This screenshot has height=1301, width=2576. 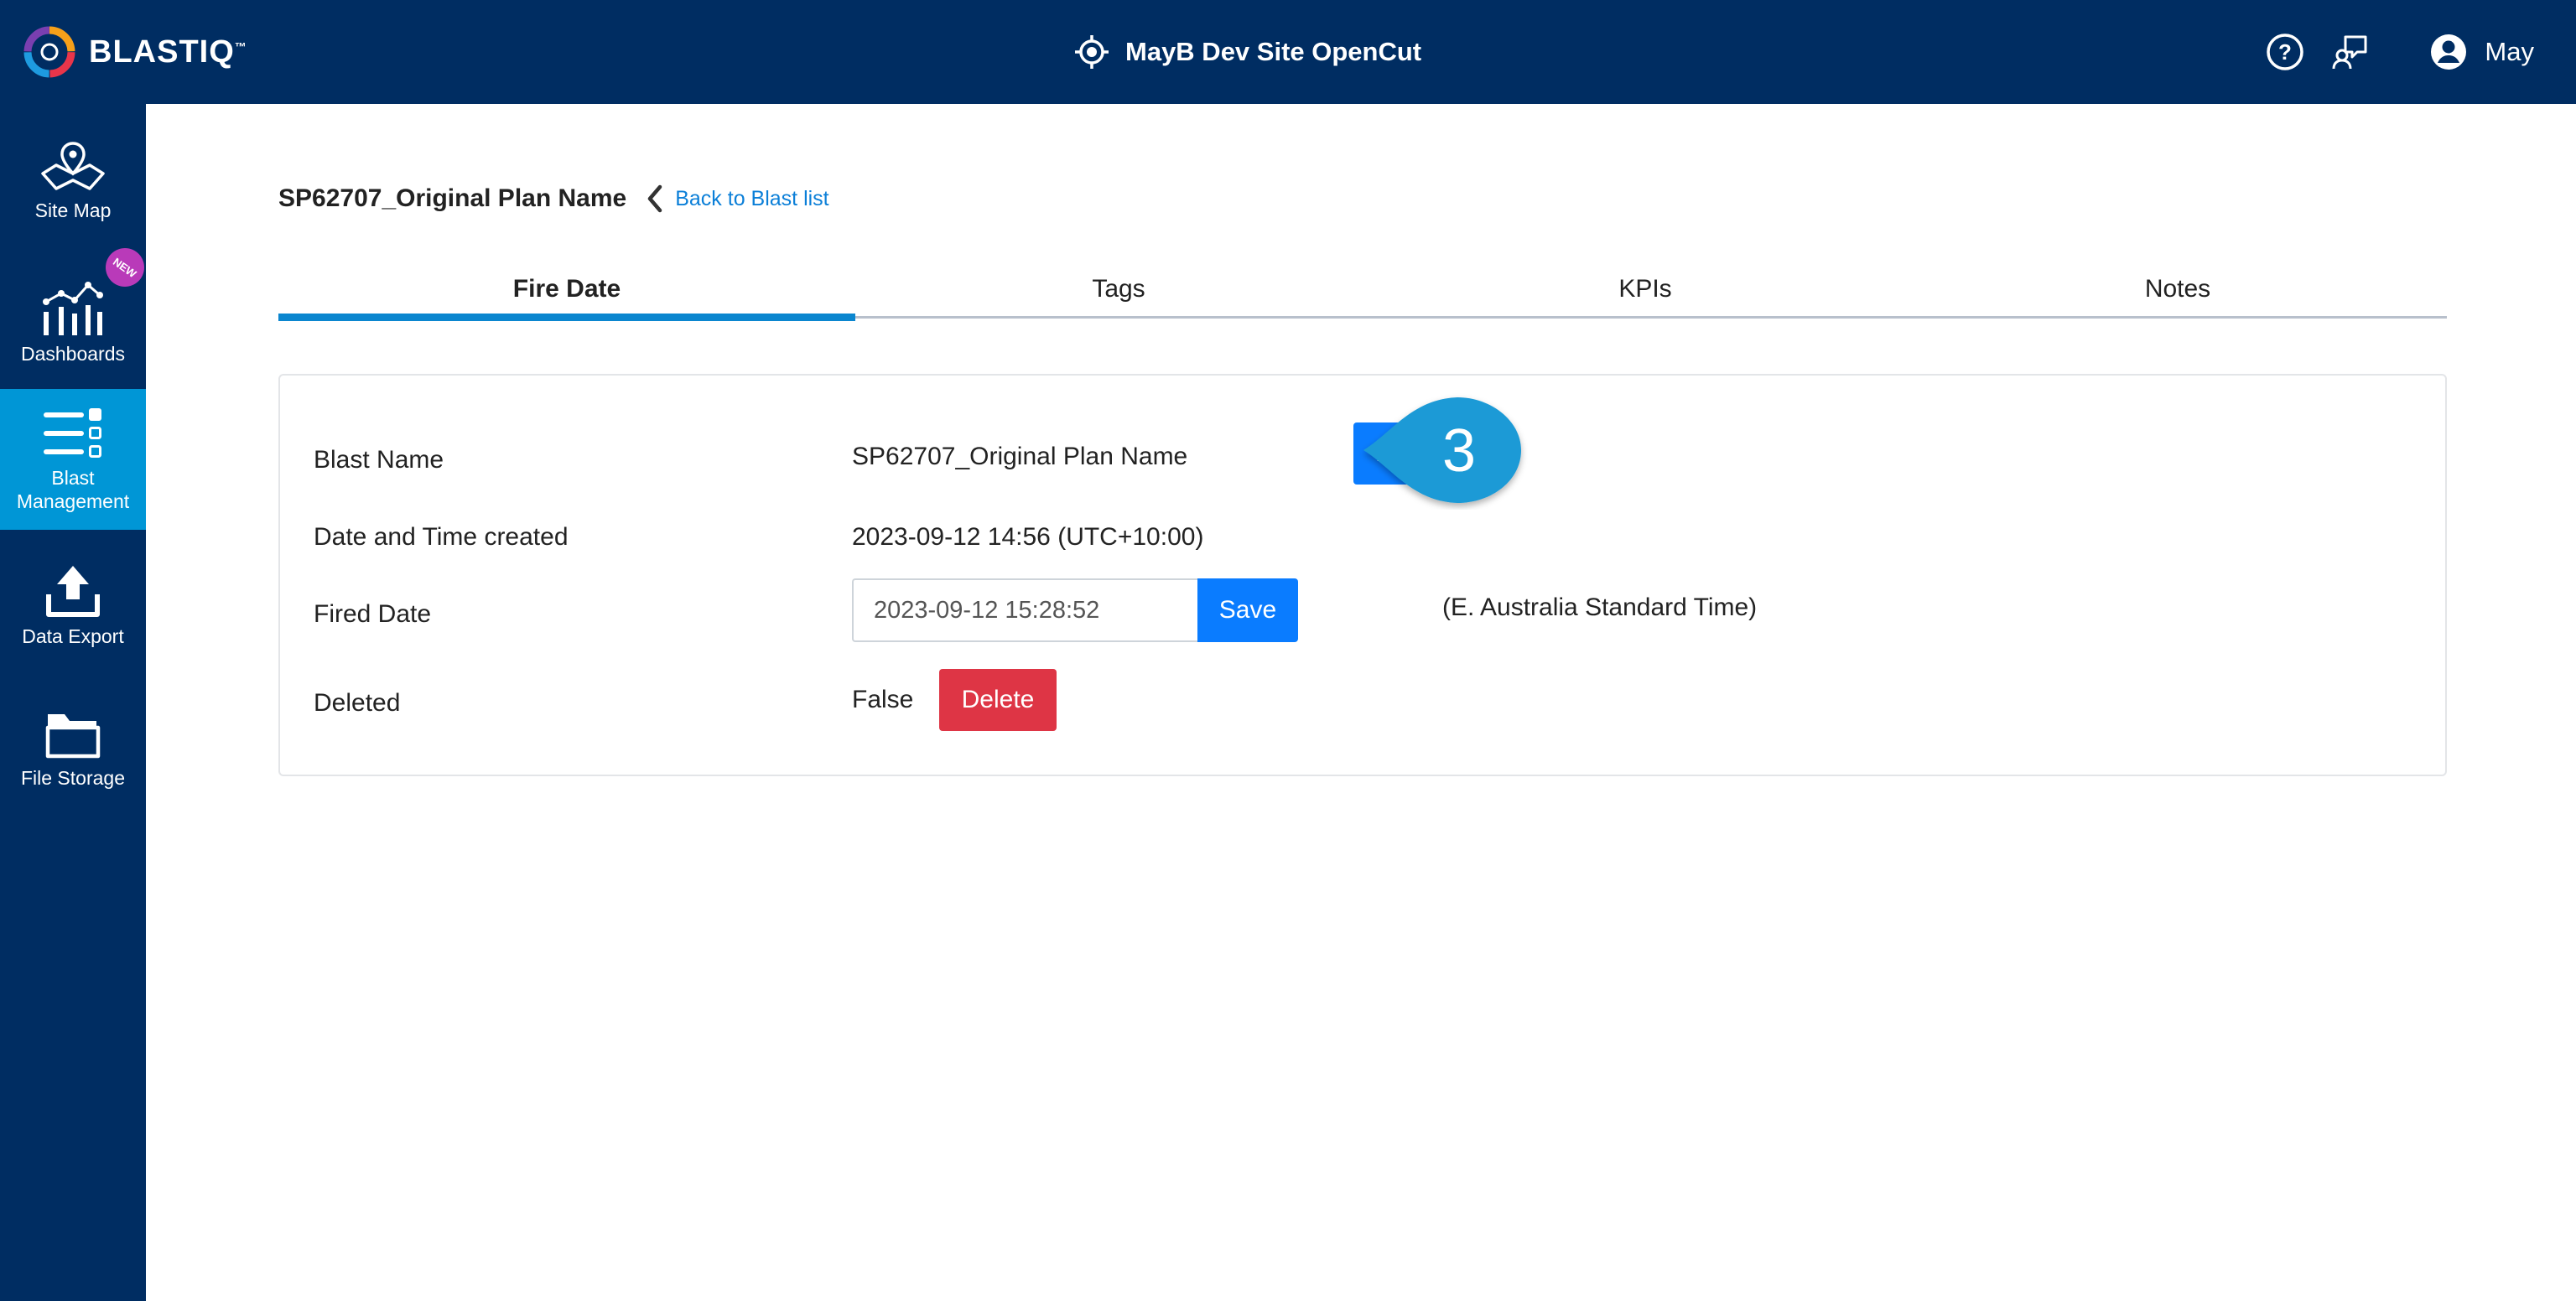 What do you see at coordinates (883, 700) in the screenshot?
I see `deleted-value: False` at bounding box center [883, 700].